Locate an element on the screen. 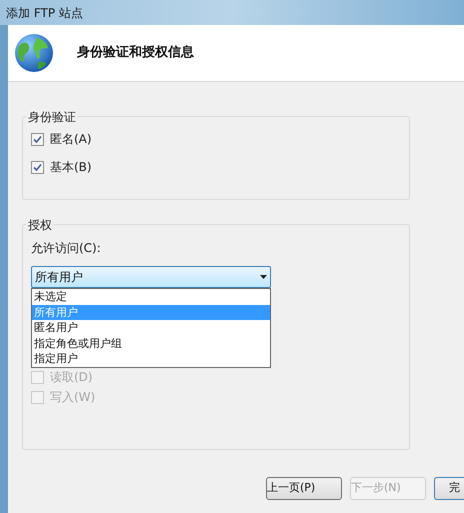 The image size is (464, 513). checkbox-label: 读取(D) is located at coordinates (71, 377).